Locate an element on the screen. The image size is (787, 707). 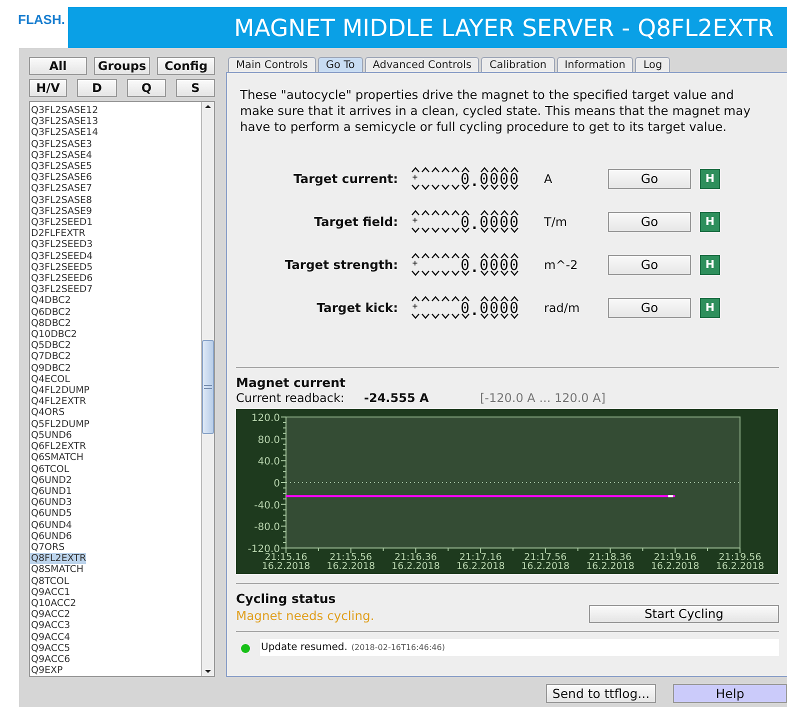
y-tick-label: 0 is located at coordinates (277, 484).